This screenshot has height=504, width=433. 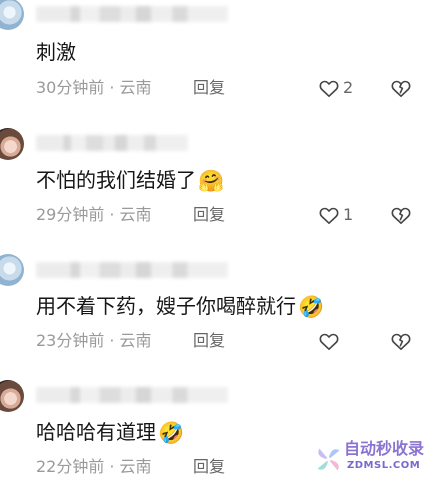 I want to click on comment-time: 22分钟前, so click(x=70, y=466).